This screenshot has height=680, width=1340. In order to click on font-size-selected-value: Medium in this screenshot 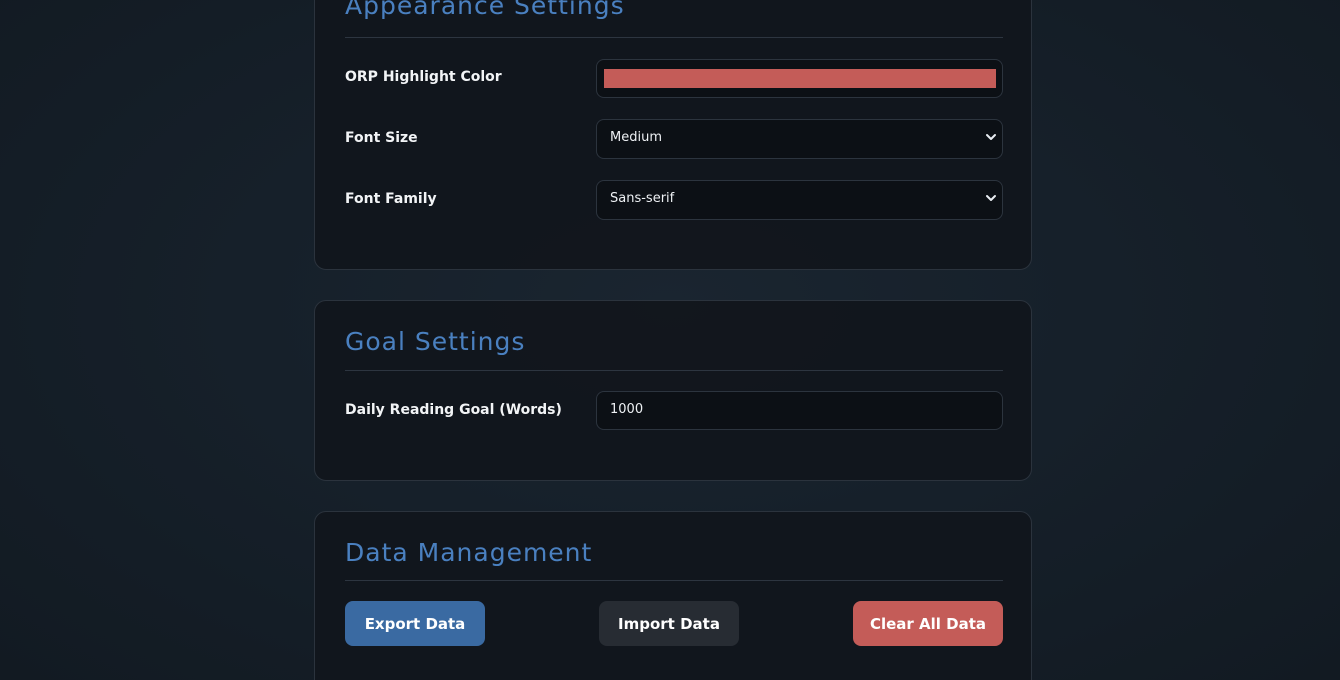, I will do `click(636, 137)`.